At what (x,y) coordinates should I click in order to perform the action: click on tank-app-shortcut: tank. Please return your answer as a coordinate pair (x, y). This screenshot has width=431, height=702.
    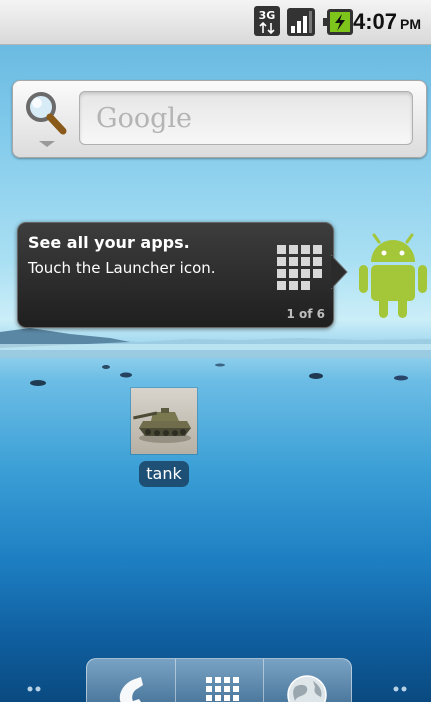
    Looking at the image, I should click on (164, 440).